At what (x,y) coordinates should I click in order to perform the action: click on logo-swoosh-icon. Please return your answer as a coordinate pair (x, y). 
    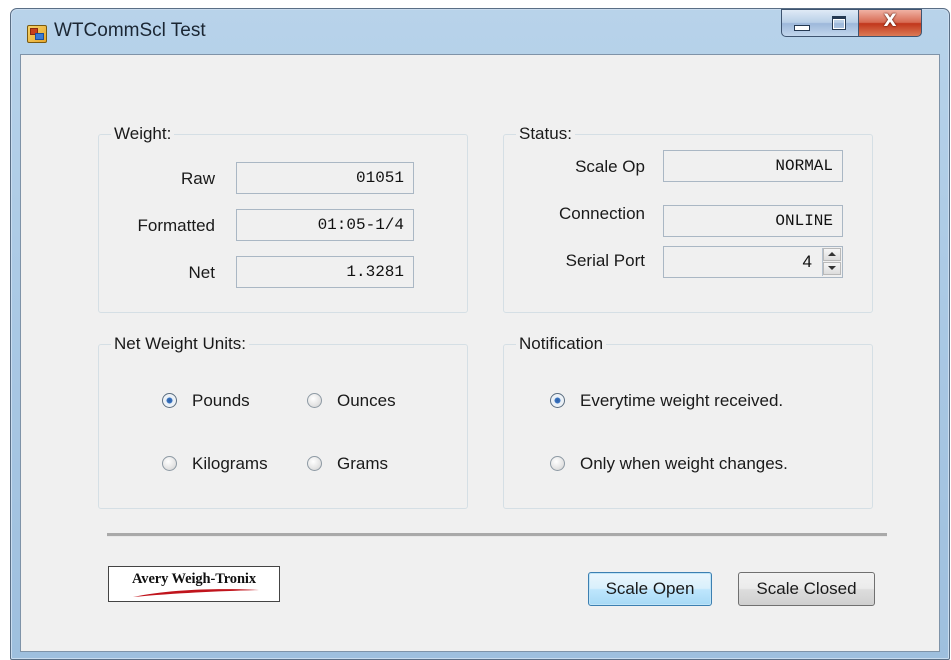
    Looking at the image, I should click on (196, 593).